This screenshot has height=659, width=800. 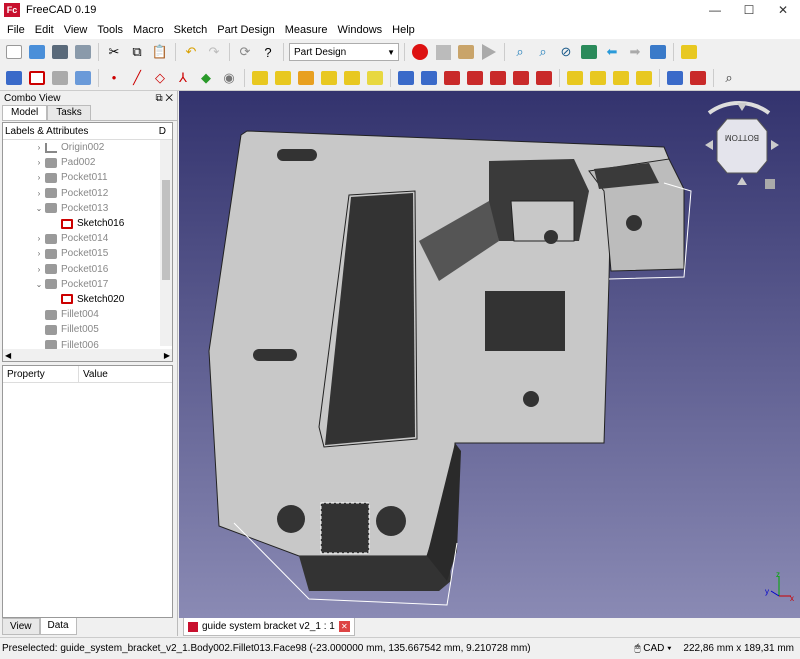 What do you see at coordinates (283, 78) in the screenshot?
I see `revolution-button` at bounding box center [283, 78].